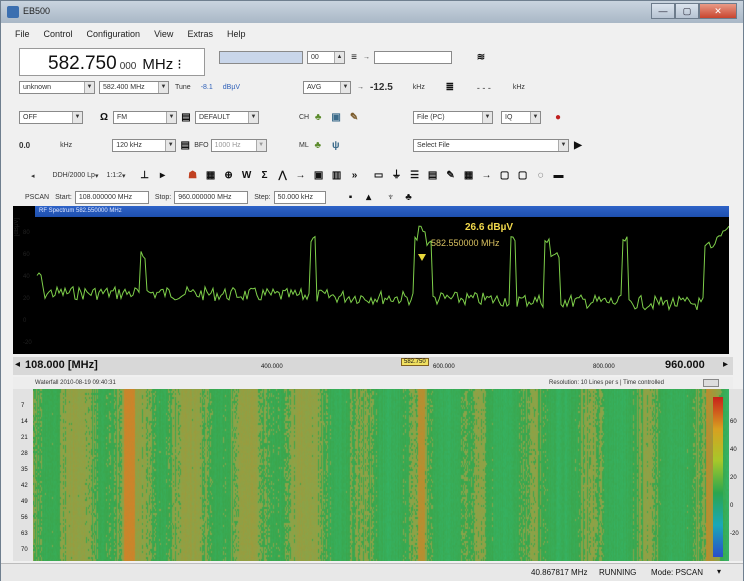 This screenshot has height=581, width=744. What do you see at coordinates (413, 57) in the screenshot?
I see `range-slider` at bounding box center [413, 57].